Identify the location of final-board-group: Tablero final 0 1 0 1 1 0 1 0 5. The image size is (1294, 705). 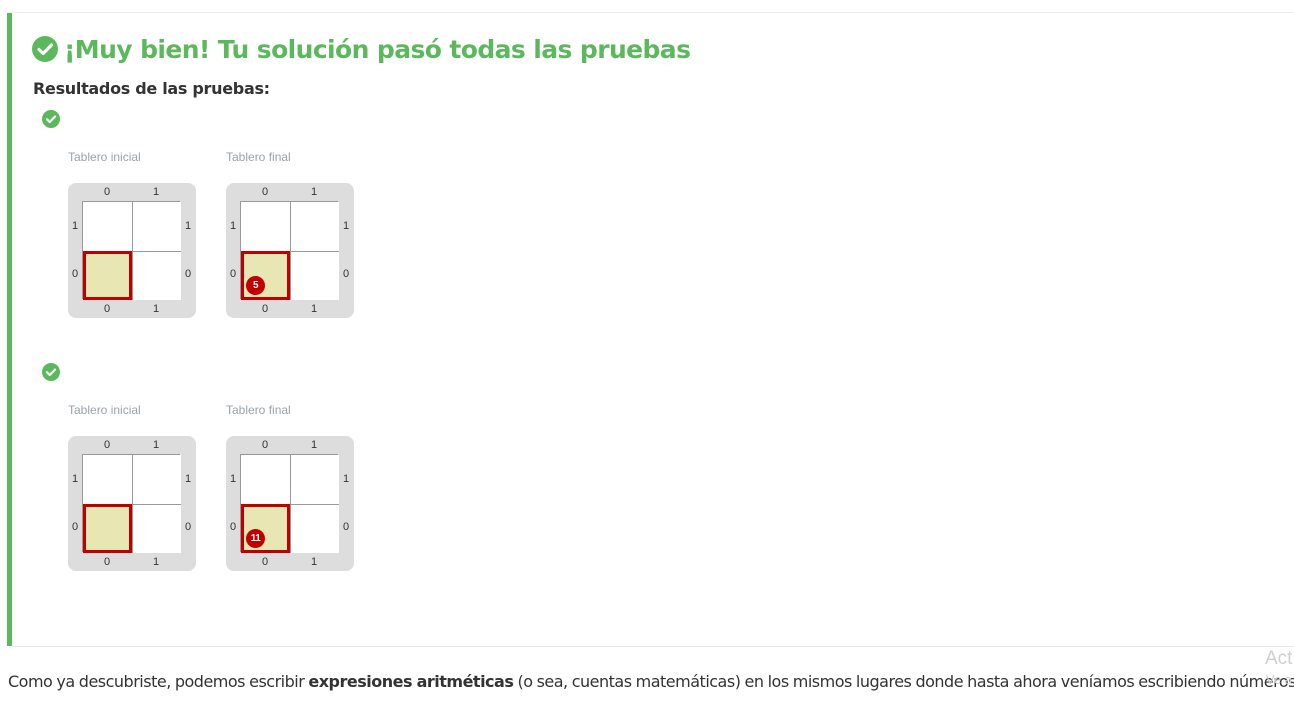
(290, 234).